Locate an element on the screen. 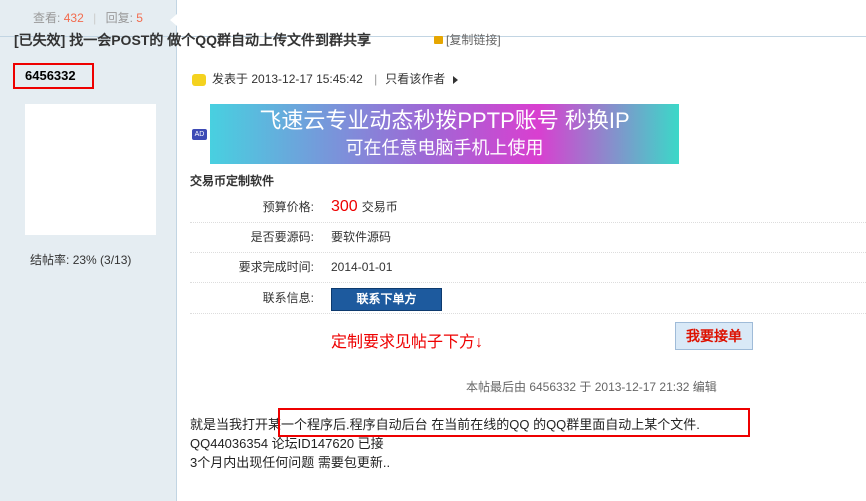  budget-value-wrap: 300 交易币 is located at coordinates (364, 207).